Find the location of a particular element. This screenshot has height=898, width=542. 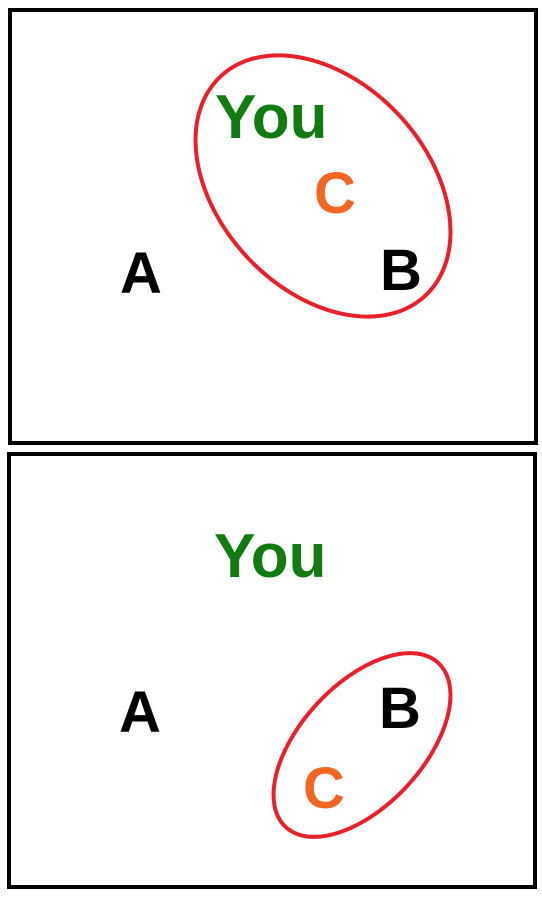

group-ellipse-top is located at coordinates (323, 186).